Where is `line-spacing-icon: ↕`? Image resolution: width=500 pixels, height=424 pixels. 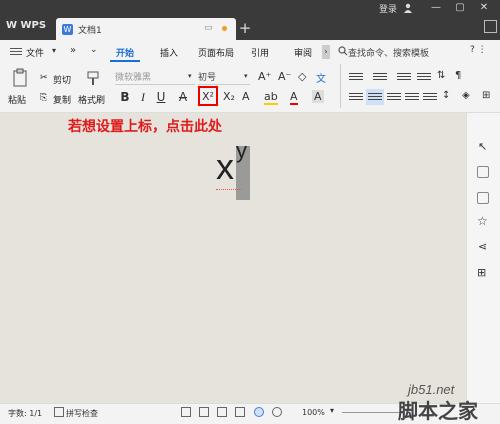 line-spacing-icon: ↕ is located at coordinates (446, 95).